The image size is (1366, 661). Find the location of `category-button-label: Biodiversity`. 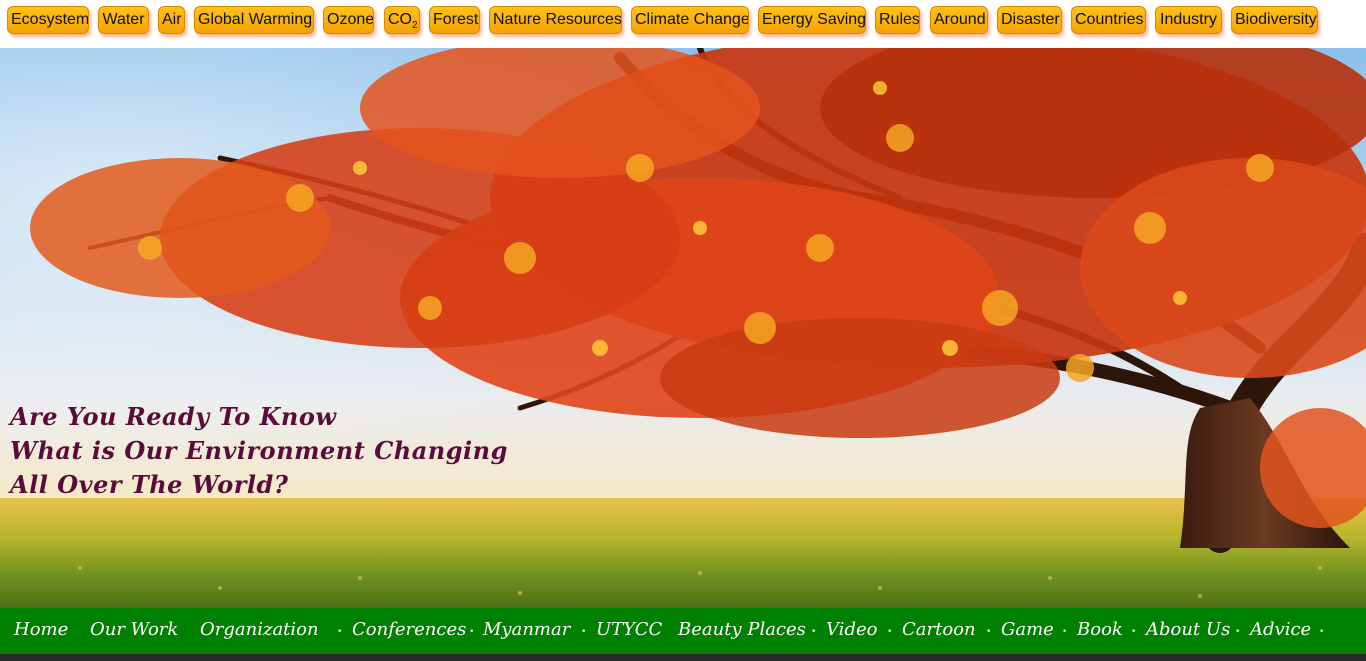

category-button-label: Biodiversity is located at coordinates (1276, 19).